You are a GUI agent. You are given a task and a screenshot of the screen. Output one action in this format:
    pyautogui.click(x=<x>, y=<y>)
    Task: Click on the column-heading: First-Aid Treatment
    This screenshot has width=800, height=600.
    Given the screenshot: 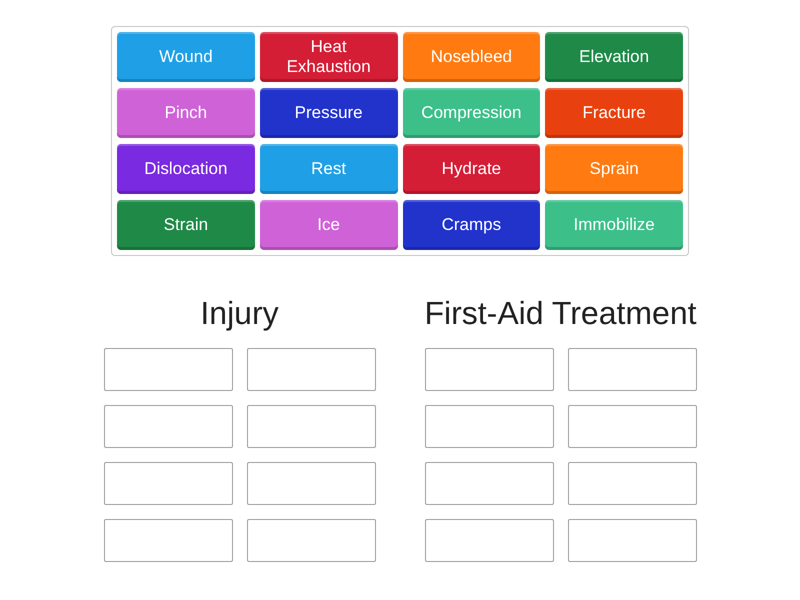 What is the action you would take?
    pyautogui.click(x=560, y=313)
    